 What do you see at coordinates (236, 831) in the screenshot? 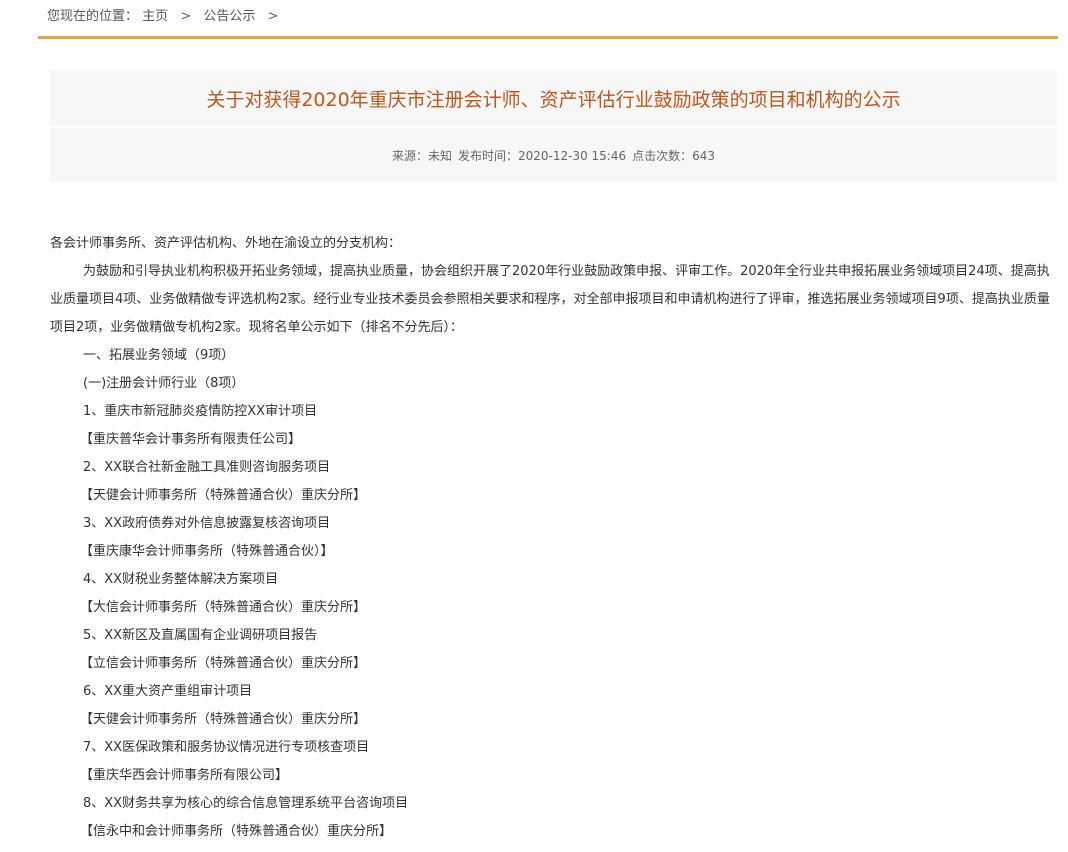
I see `project-organization: 【信永中和会计师事务所（特殊普通合伙）重庆分所】` at bounding box center [236, 831].